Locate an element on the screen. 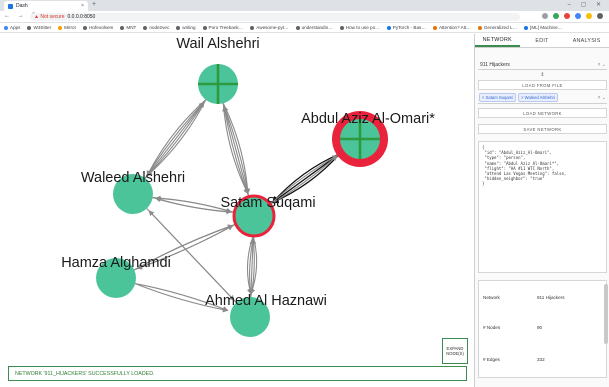 This screenshot has width=609, height=387. dash-favicon-icon is located at coordinates (10, 6).